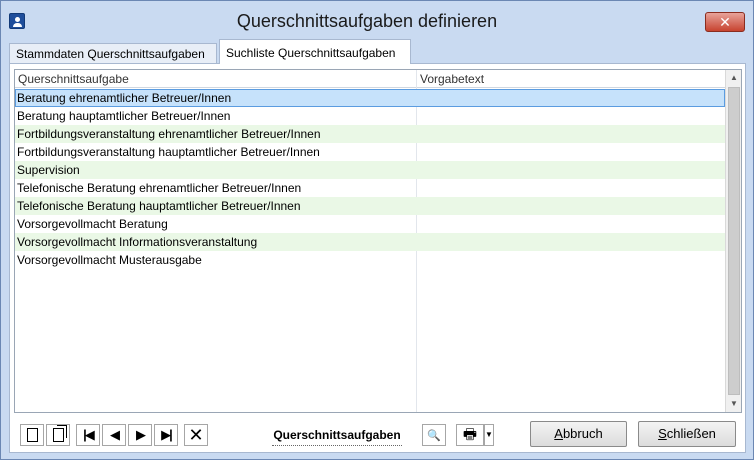 The width and height of the screenshot is (754, 460). I want to click on column-header-vorgabetext: Vorgabetext, so click(452, 79).